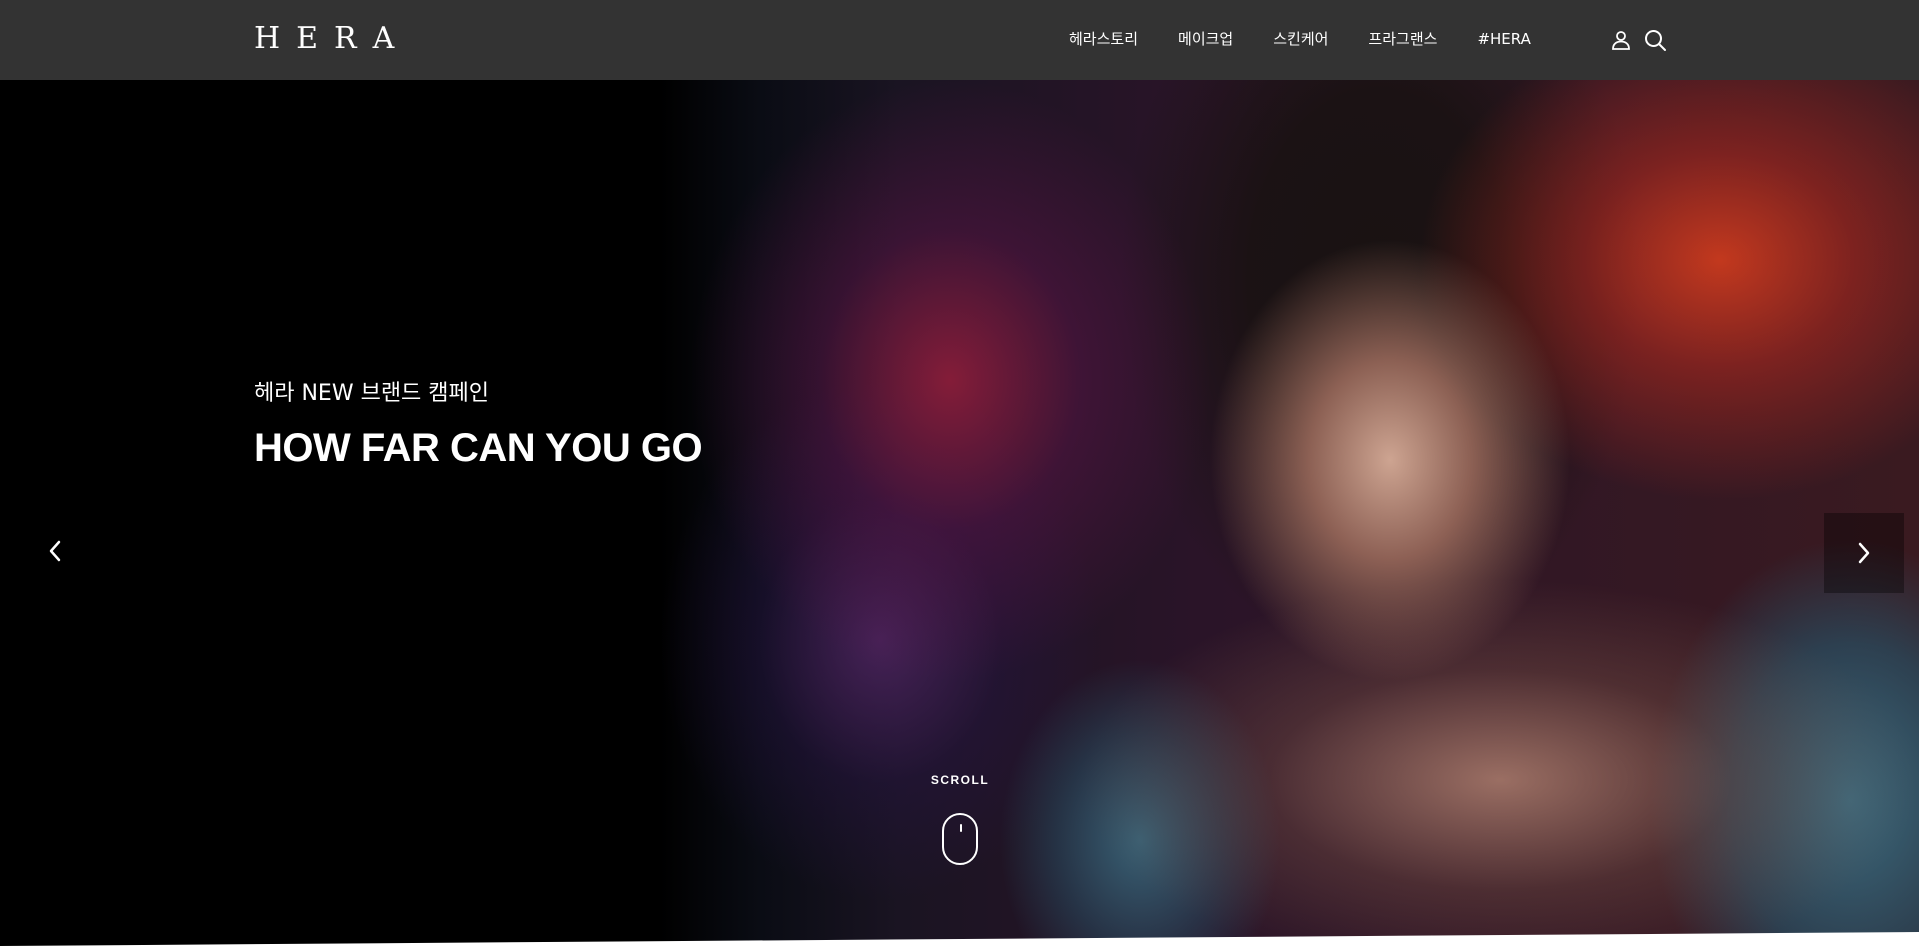 The height and width of the screenshot is (946, 1919). I want to click on scroll-mouse-icon, so click(960, 839).